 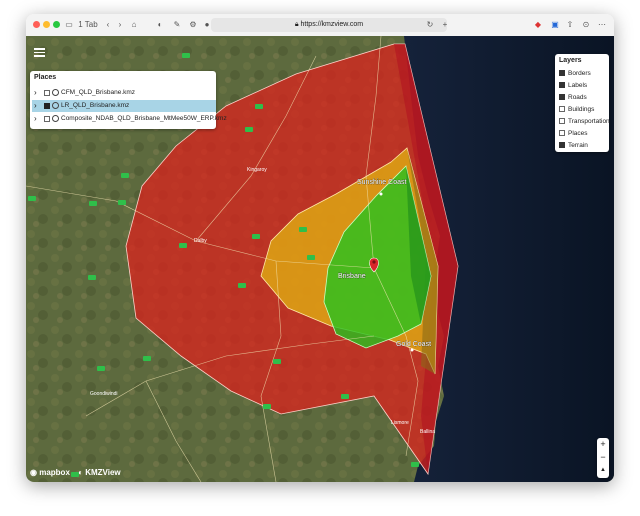 What do you see at coordinates (602, 25) in the screenshot?
I see `more-icon: ⋯` at bounding box center [602, 25].